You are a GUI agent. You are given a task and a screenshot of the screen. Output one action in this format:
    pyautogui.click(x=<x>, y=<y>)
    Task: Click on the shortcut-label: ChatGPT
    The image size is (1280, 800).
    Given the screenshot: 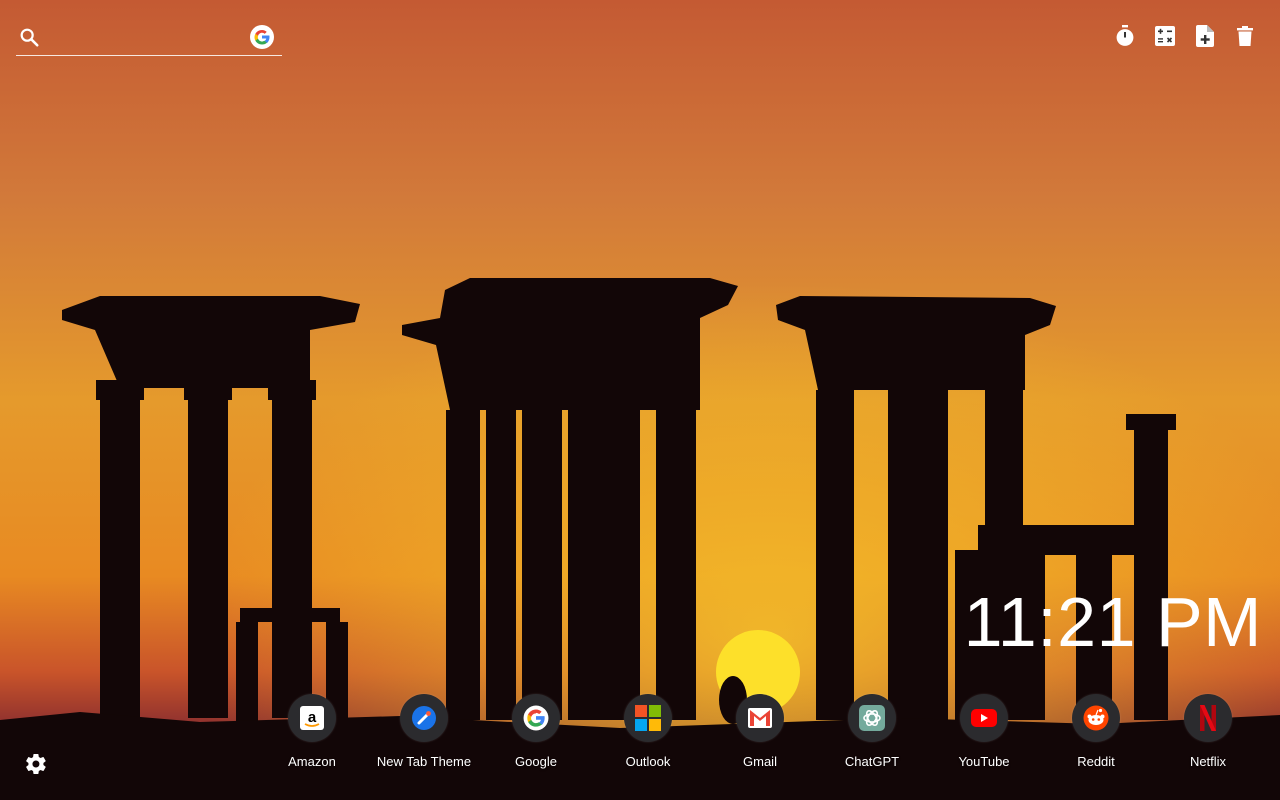 What is the action you would take?
    pyautogui.click(x=872, y=761)
    